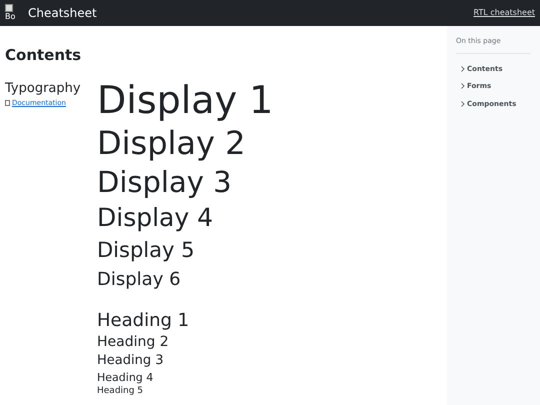  What do you see at coordinates (43, 89) in the screenshot?
I see `section-title: Typography` at bounding box center [43, 89].